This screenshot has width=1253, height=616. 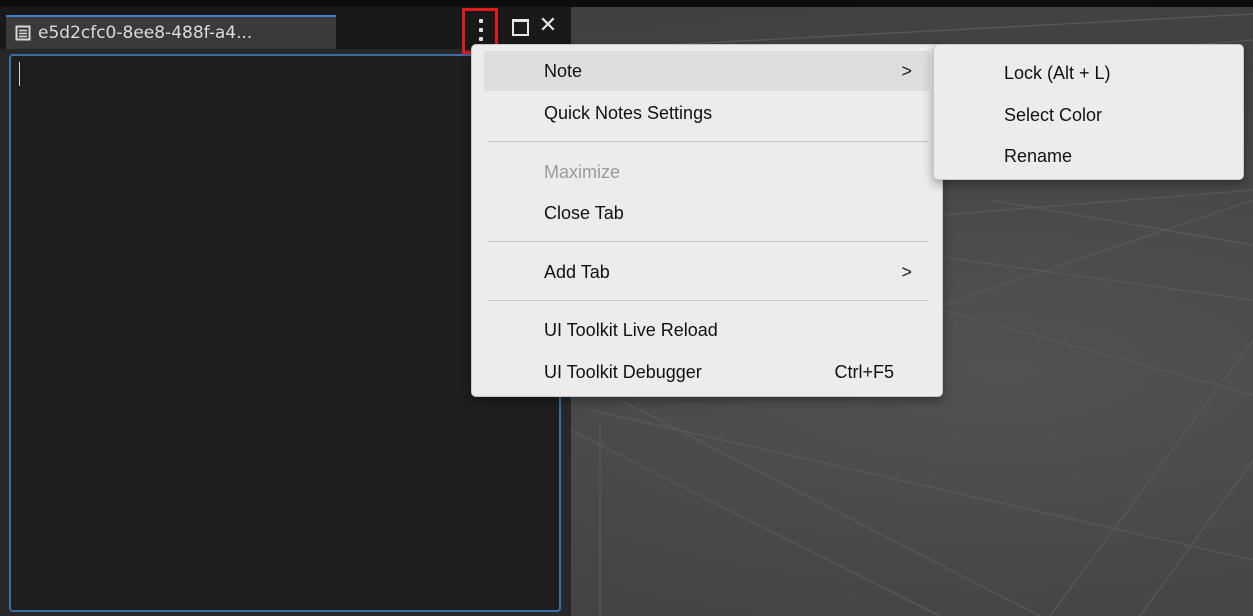 I want to click on menu-item-close-tab: Close Tab, so click(x=707, y=213).